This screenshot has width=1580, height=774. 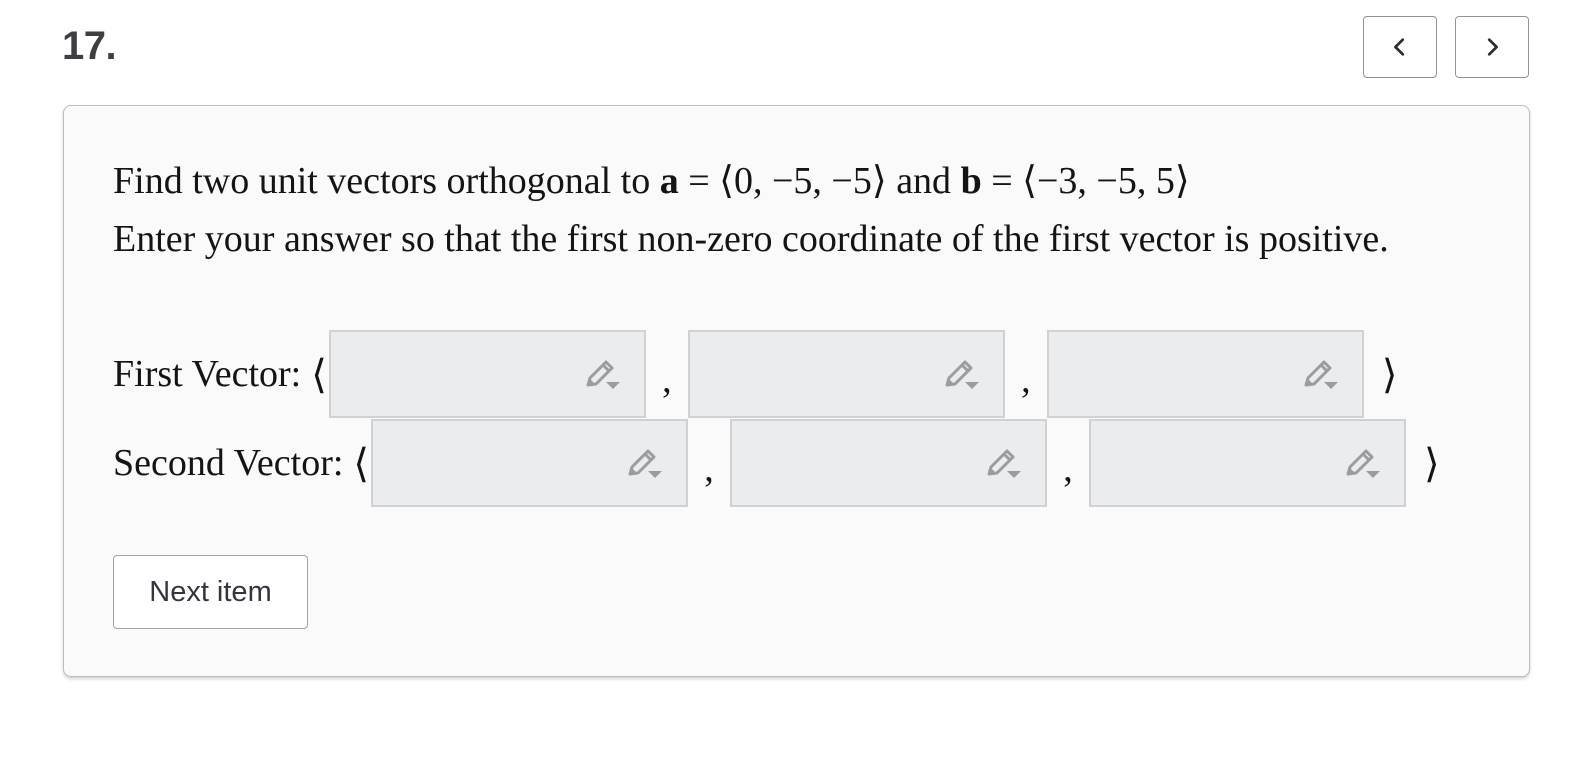 I want to click on second-vector-row: Second Vector: ⟨ , , ⟩, so click(x=776, y=463).